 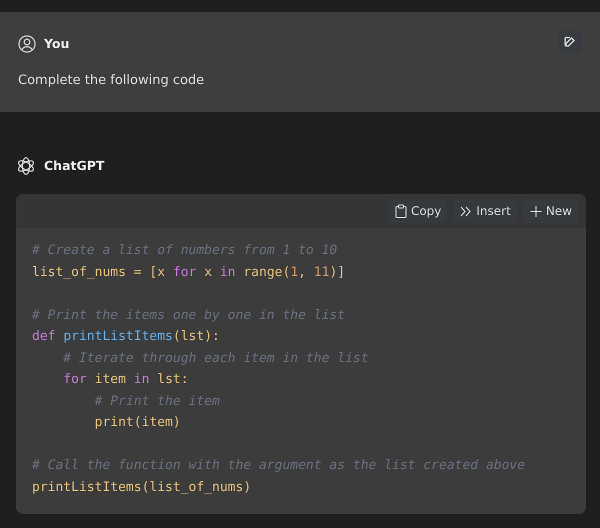 I want to click on code-line: list_of_nums = [x for x in range(1, 11)], so click(x=189, y=273).